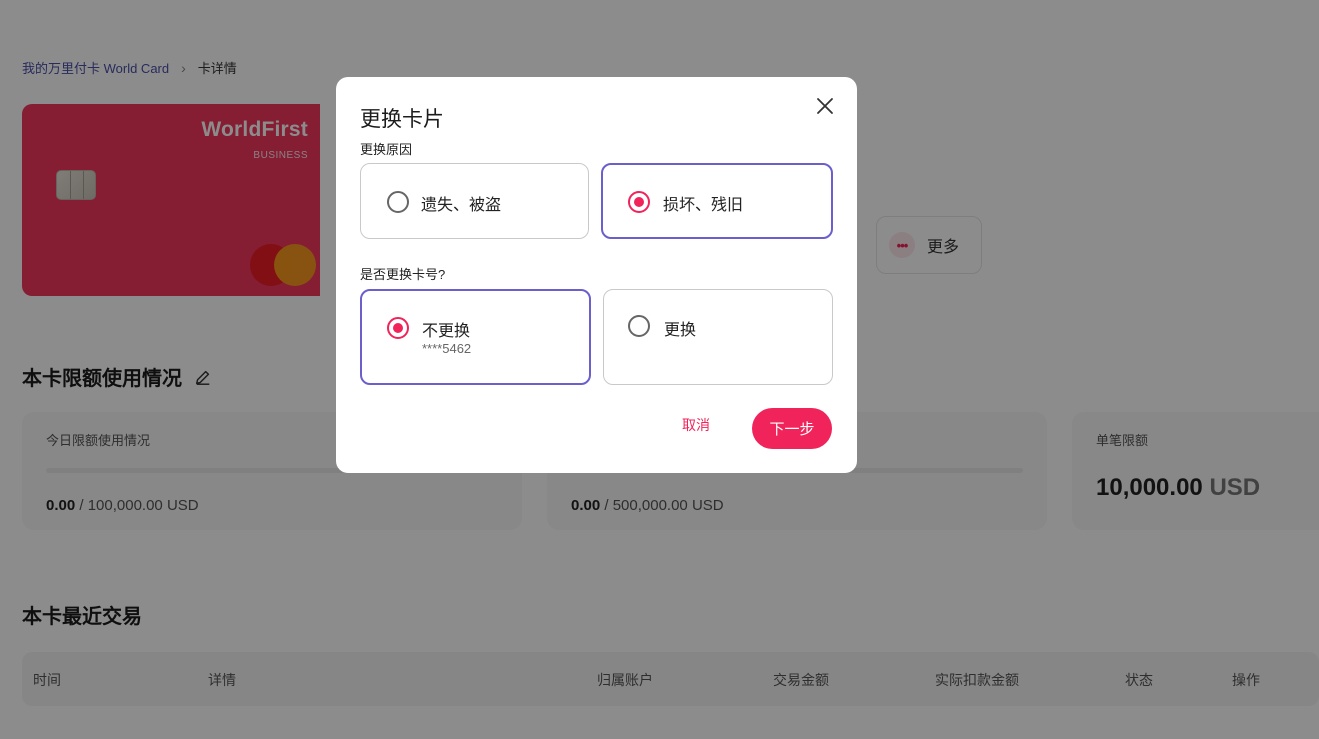 This screenshot has height=739, width=1319. What do you see at coordinates (403, 274) in the screenshot?
I see `replace-number-label: 是否更换卡号?` at bounding box center [403, 274].